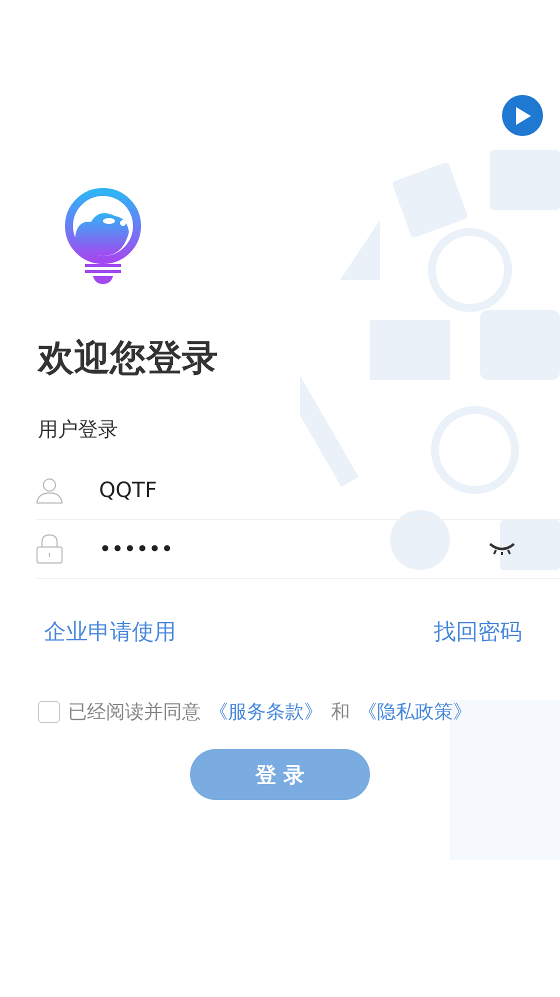 This screenshot has width=560, height=997. What do you see at coordinates (329, 490) in the screenshot?
I see `username-field: QQTF` at bounding box center [329, 490].